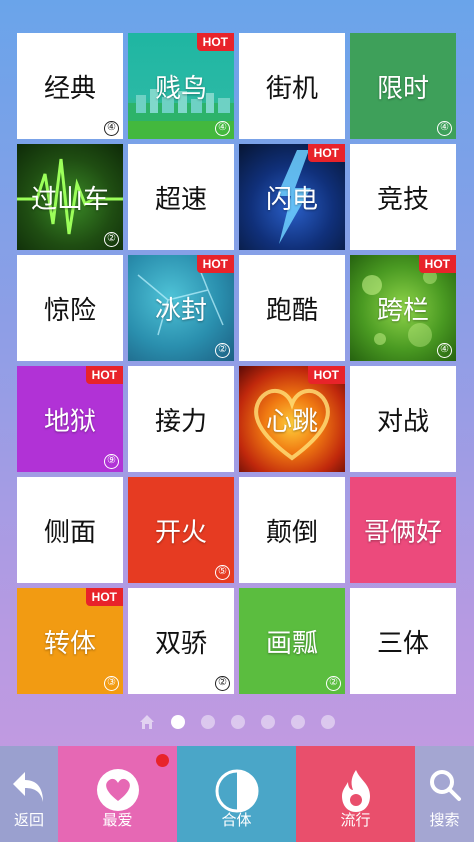  I want to click on tile-label: 颠倒, so click(291, 532).